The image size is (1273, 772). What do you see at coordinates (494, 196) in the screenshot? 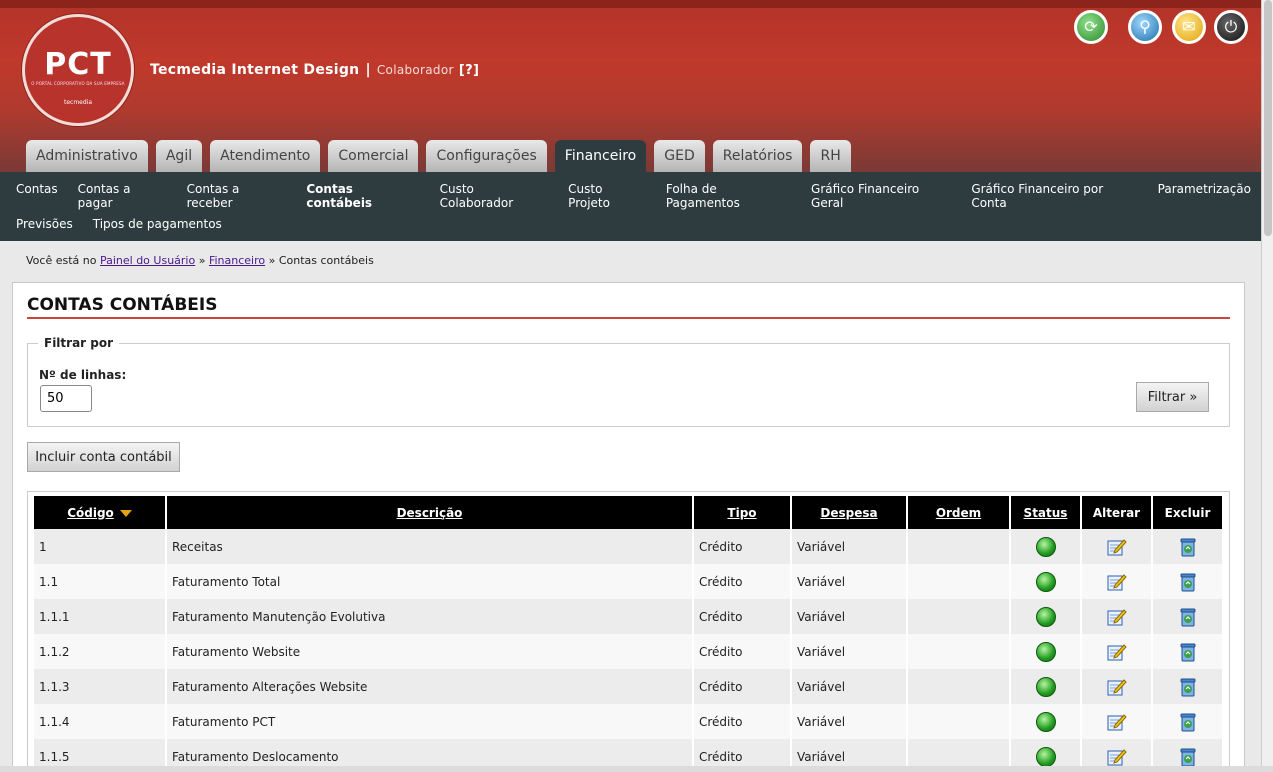
I see `subnav-custo-colaborador: Custo Colaborador` at bounding box center [494, 196].